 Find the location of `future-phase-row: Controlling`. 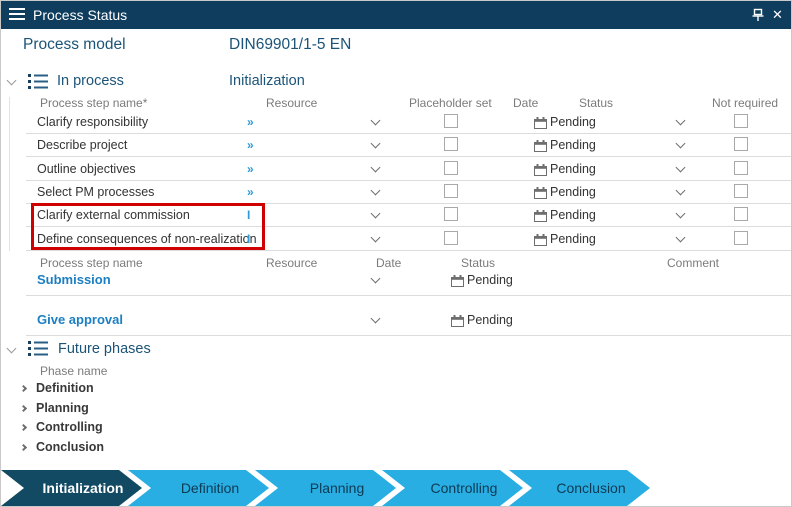

future-phase-row: Controlling is located at coordinates (151, 429).